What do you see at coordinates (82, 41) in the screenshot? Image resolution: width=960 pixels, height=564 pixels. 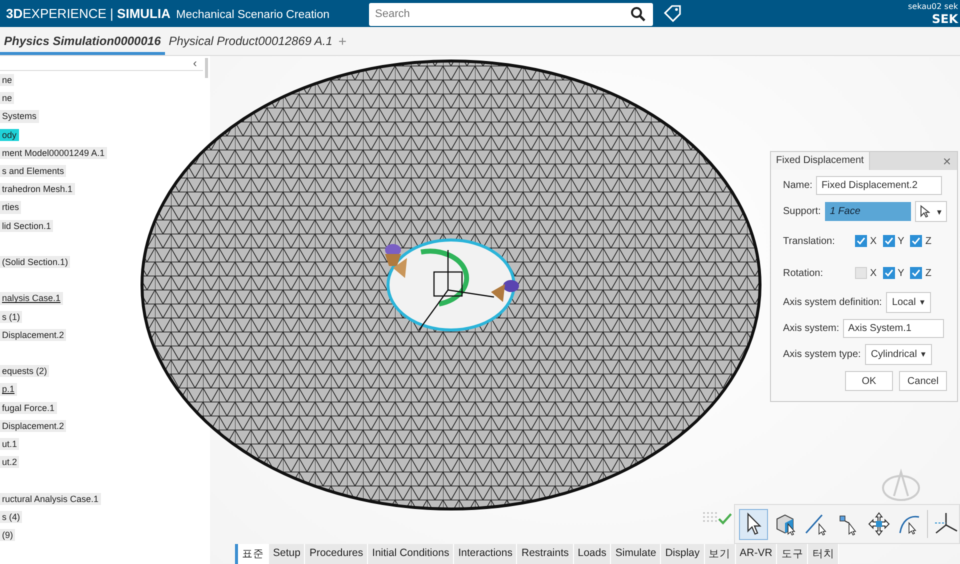 I see `document-tab: Physics Simulation0000016` at bounding box center [82, 41].